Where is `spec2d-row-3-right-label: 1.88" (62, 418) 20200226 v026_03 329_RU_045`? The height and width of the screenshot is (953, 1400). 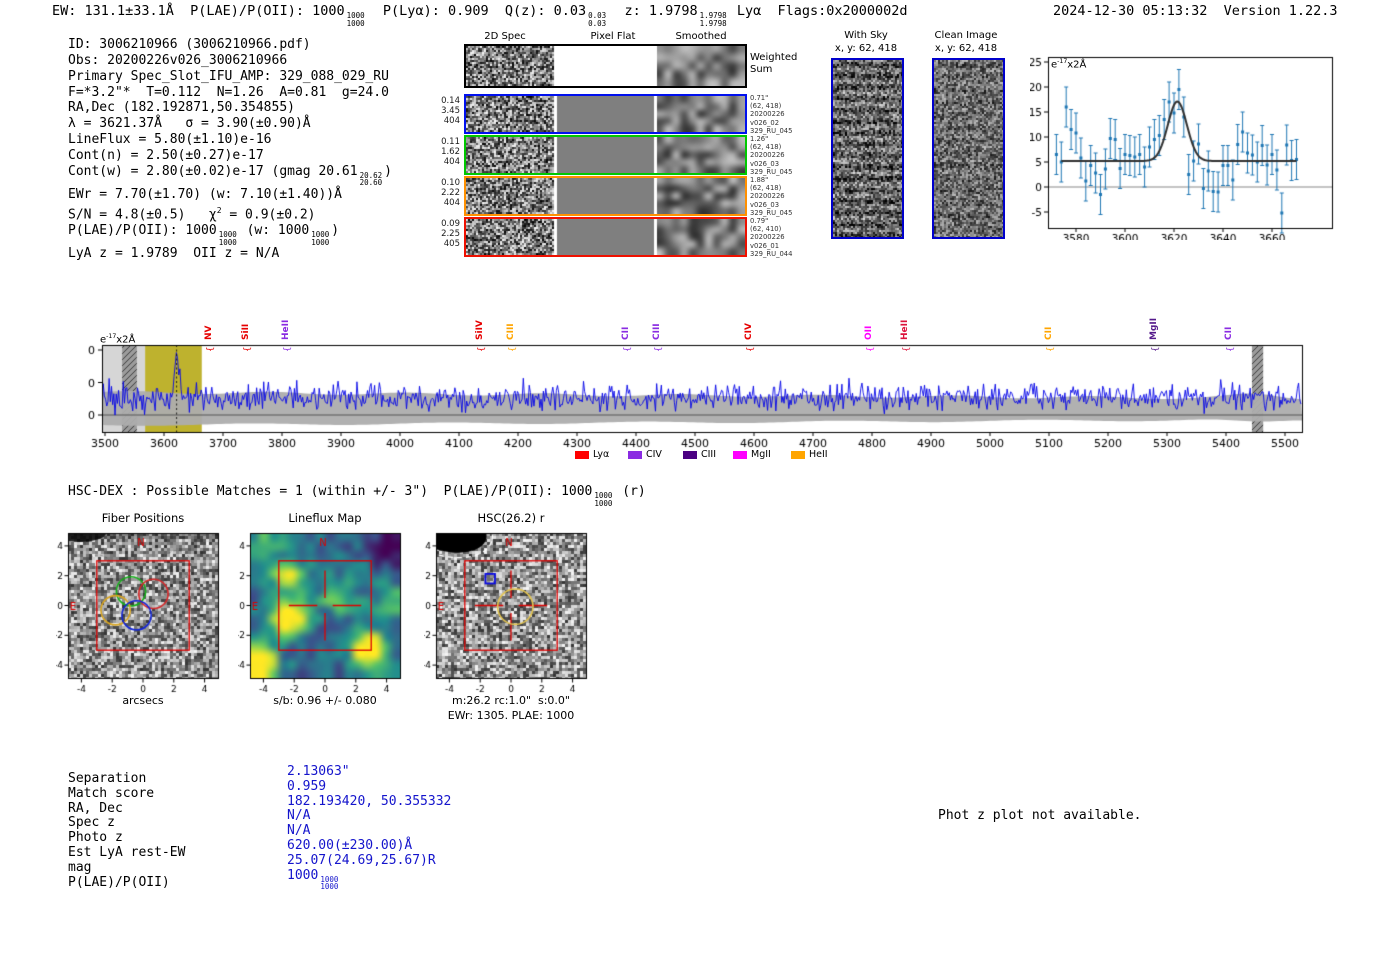 spec2d-row-3-right-label: 1.88" (62, 418) 20200226 v026_03 329_RU_045 is located at coordinates (771, 196).